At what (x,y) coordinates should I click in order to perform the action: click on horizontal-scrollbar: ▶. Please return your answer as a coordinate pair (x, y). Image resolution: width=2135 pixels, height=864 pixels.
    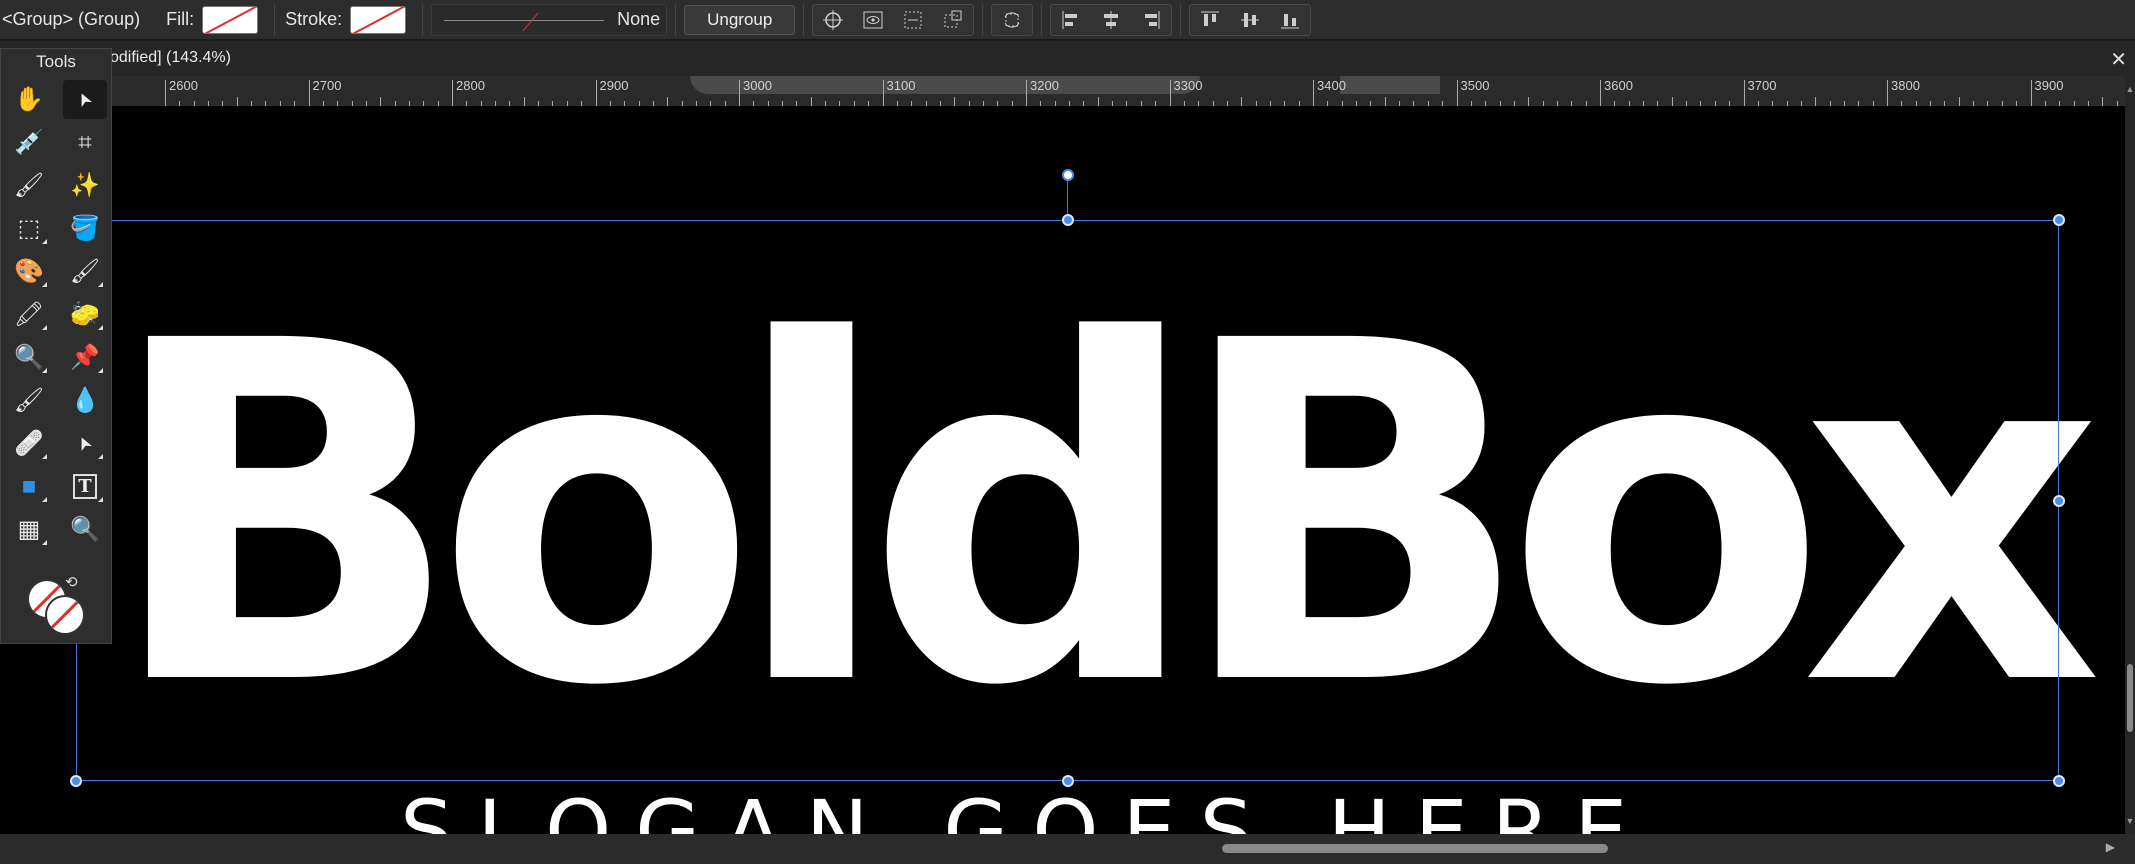
    Looking at the image, I should click on (1067, 849).